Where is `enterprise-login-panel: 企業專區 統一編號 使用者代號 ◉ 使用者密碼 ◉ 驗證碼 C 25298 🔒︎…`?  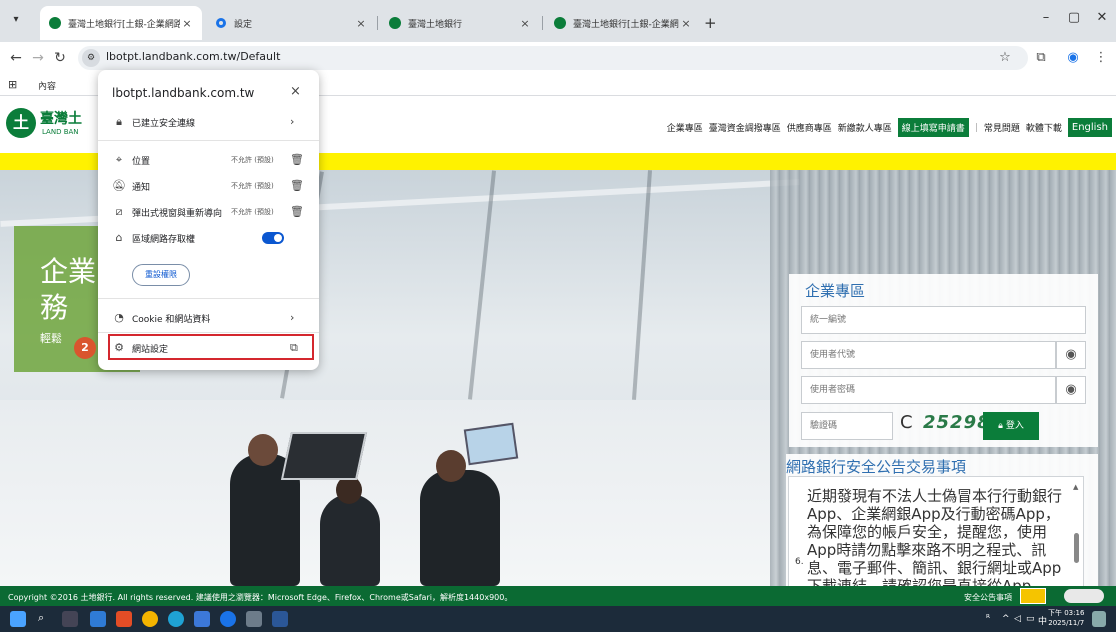
enterprise-login-panel: 企業專區 統一編號 使用者代號 ◉ 使用者密碼 ◉ 驗證碼 C 25298 🔒︎… is located at coordinates (943, 360).